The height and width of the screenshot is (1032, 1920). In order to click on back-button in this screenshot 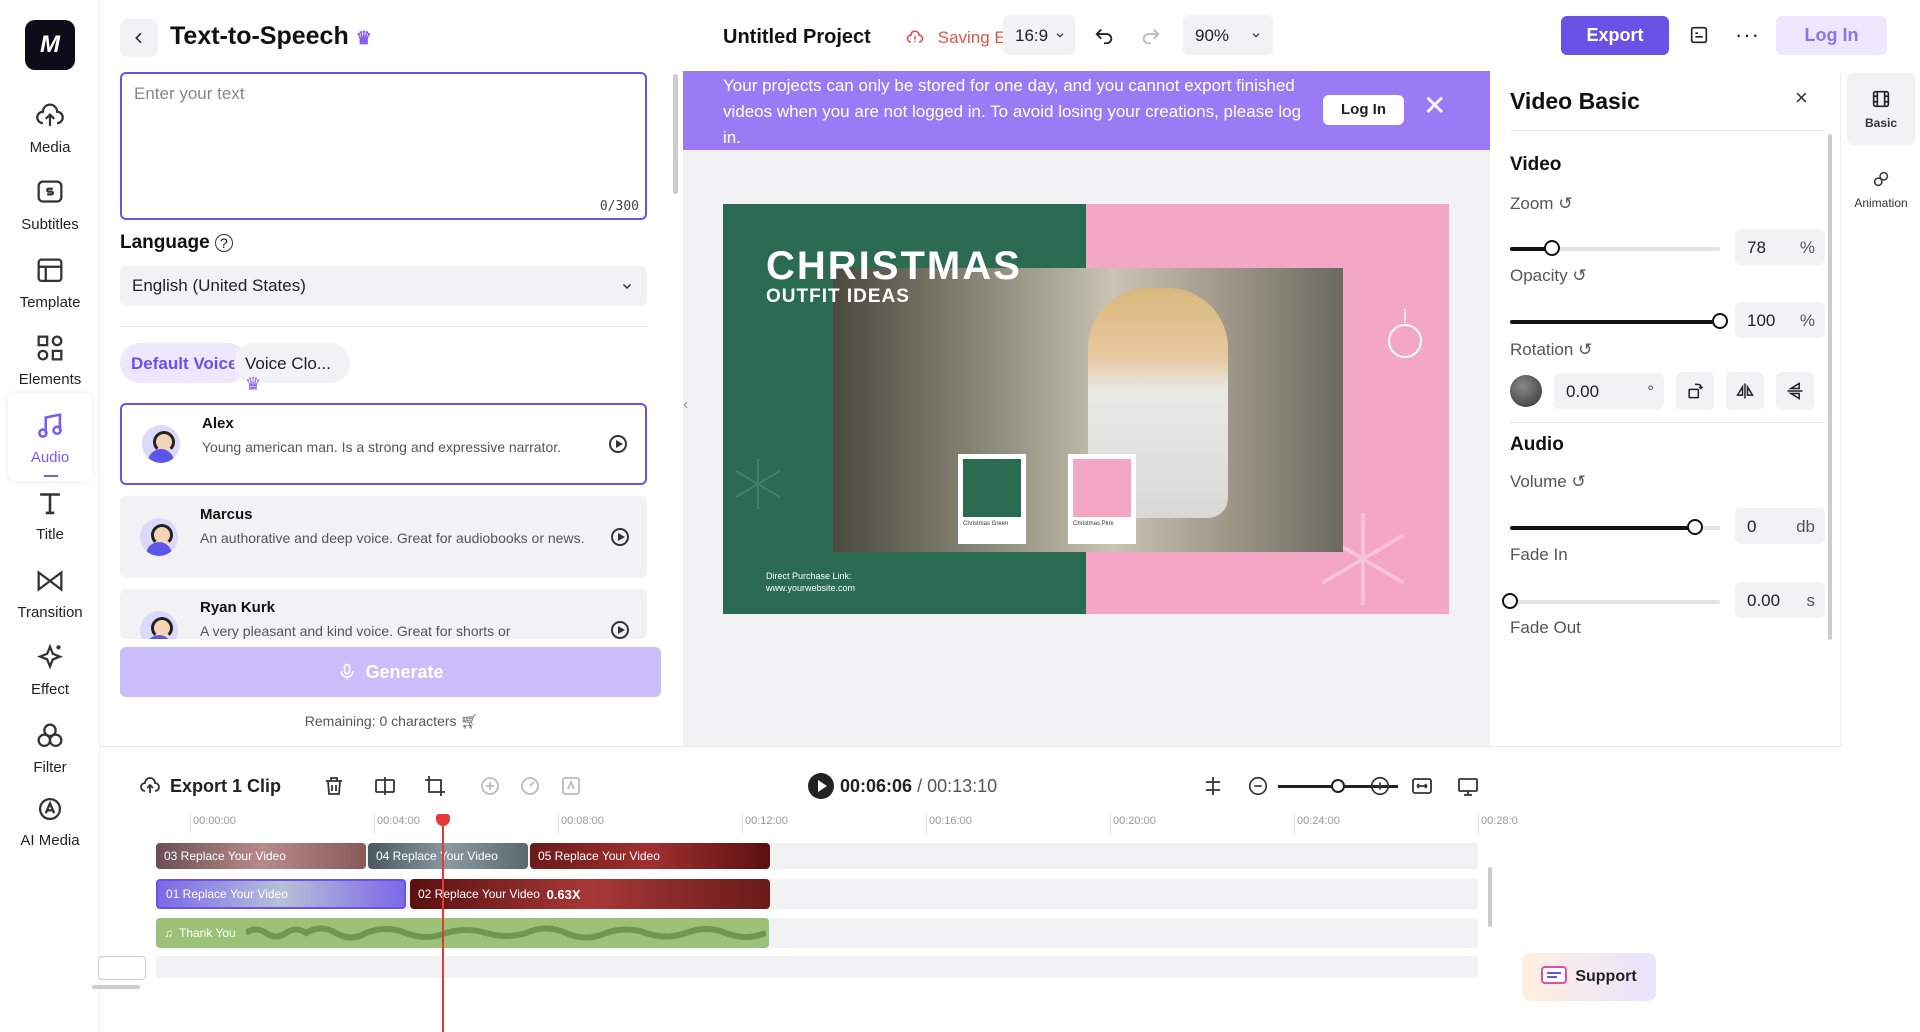, I will do `click(139, 38)`.